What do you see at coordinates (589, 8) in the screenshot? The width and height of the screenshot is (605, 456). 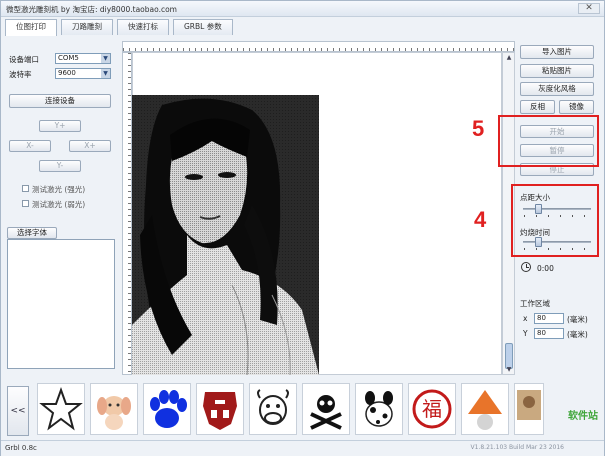 I see `close-icon: ✕` at bounding box center [589, 8].